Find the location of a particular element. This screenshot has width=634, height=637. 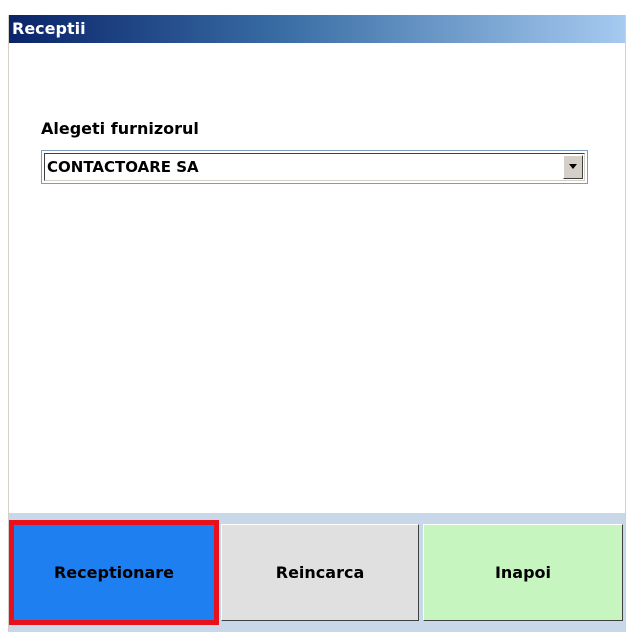

inapoi-button: Inapoi is located at coordinates (523, 572).